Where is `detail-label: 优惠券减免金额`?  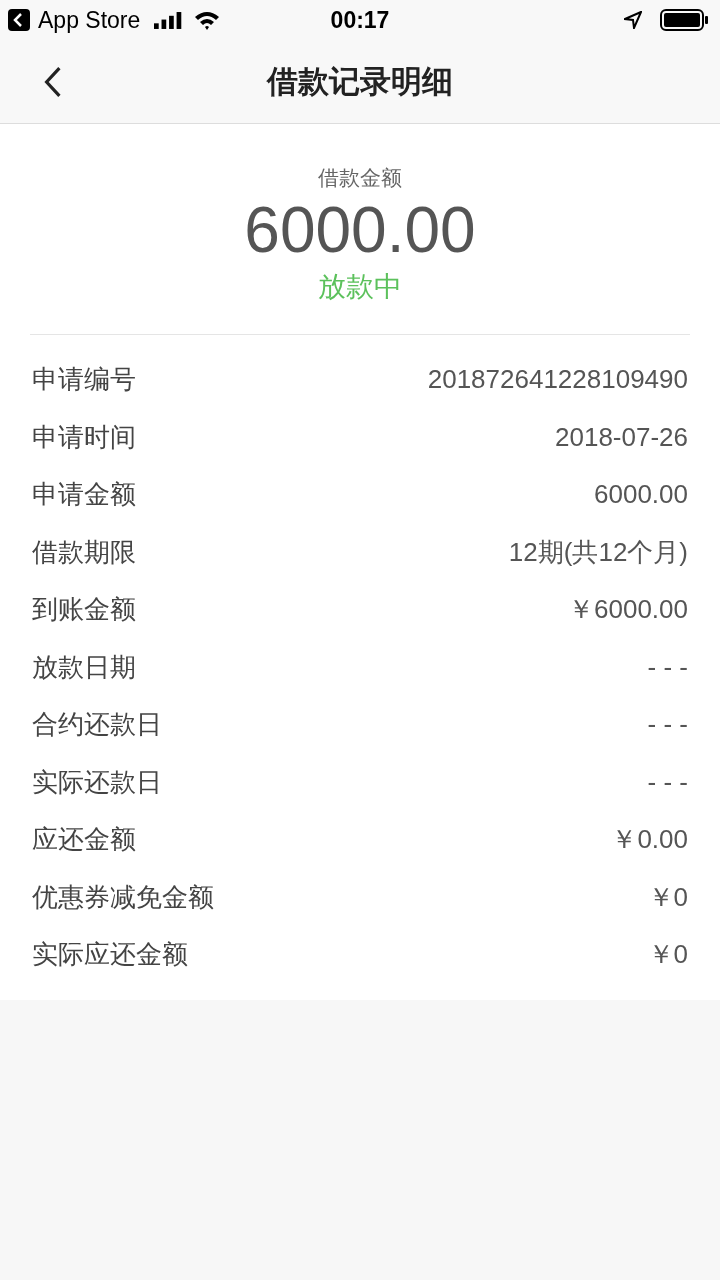 detail-label: 优惠券减免金额 is located at coordinates (123, 897).